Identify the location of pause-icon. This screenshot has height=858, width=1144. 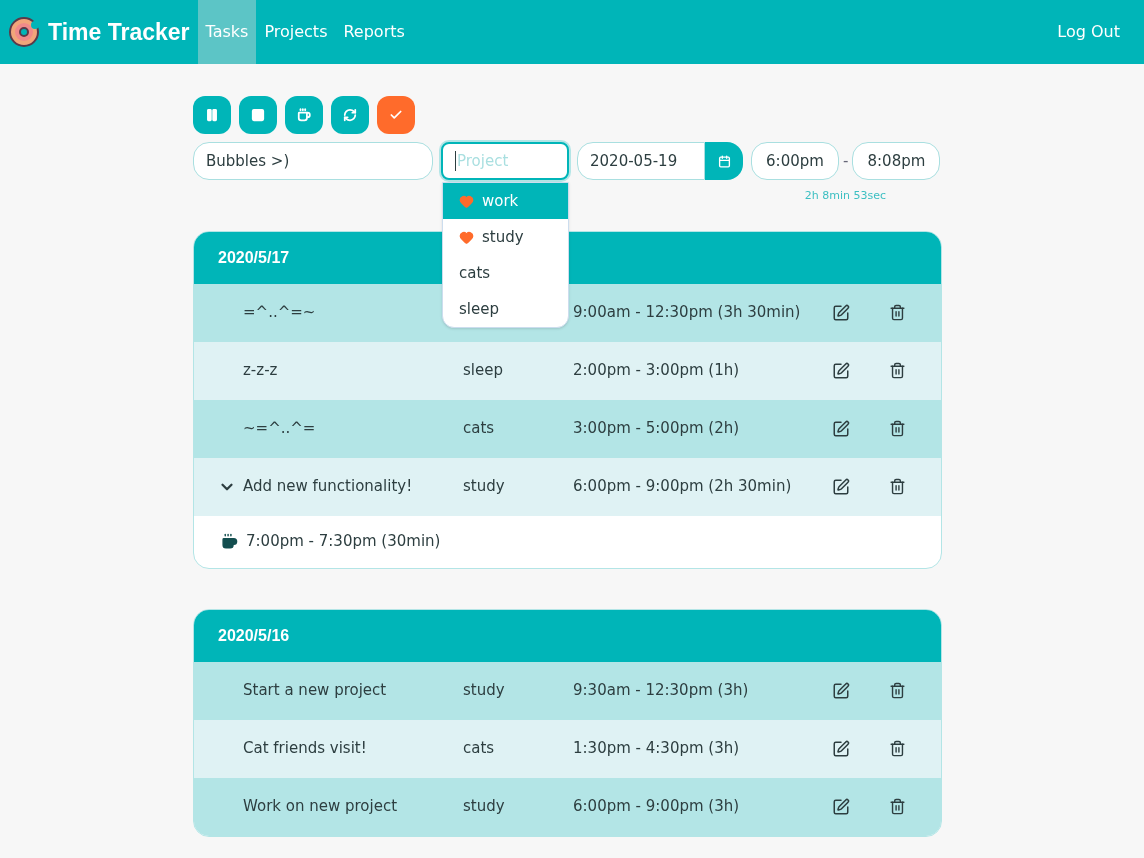
(212, 115).